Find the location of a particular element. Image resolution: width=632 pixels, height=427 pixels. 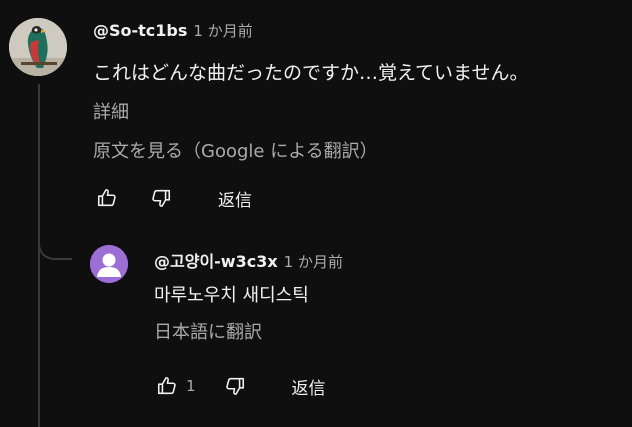

comment-actions: 返信 is located at coordinates (175, 198).